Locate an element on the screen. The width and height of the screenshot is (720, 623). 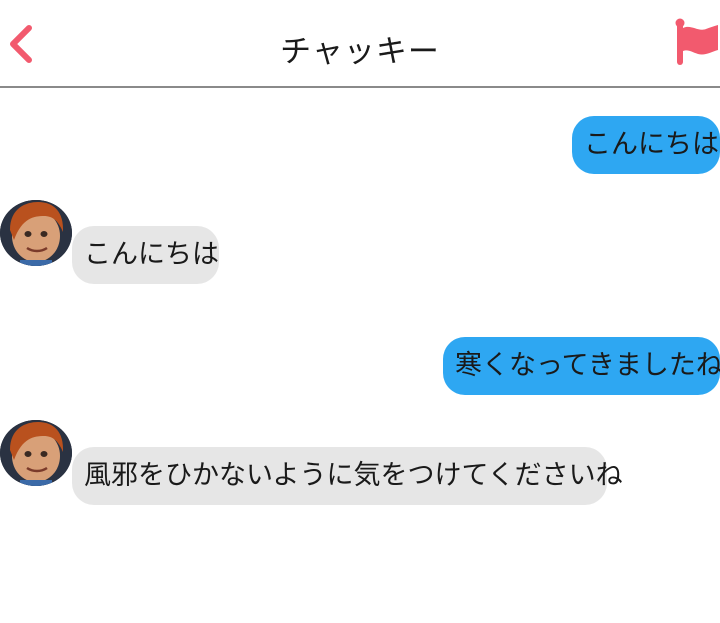
chat-header: チャッキー is located at coordinates (360, 44).